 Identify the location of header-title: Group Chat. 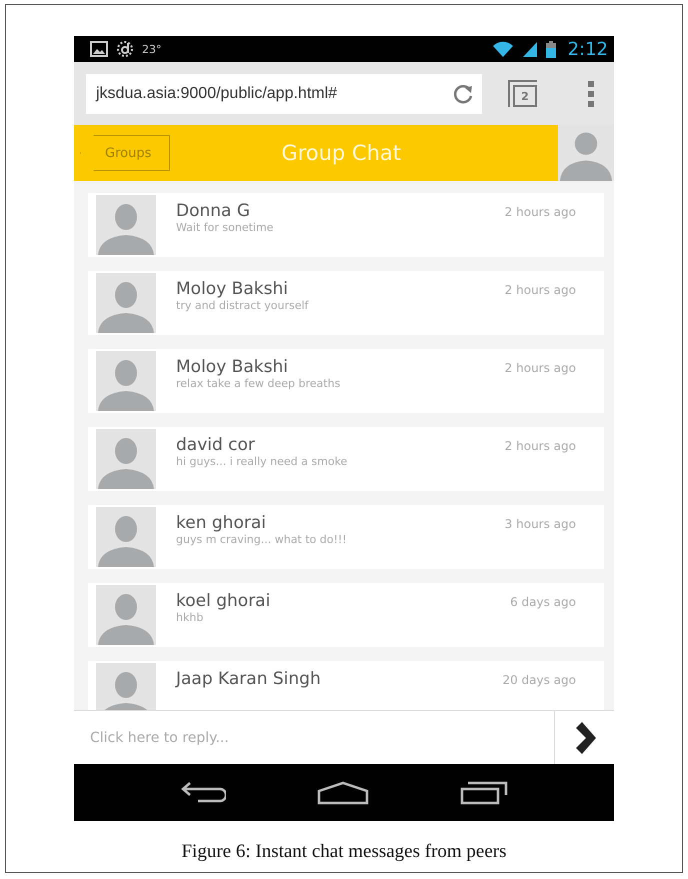
(341, 153).